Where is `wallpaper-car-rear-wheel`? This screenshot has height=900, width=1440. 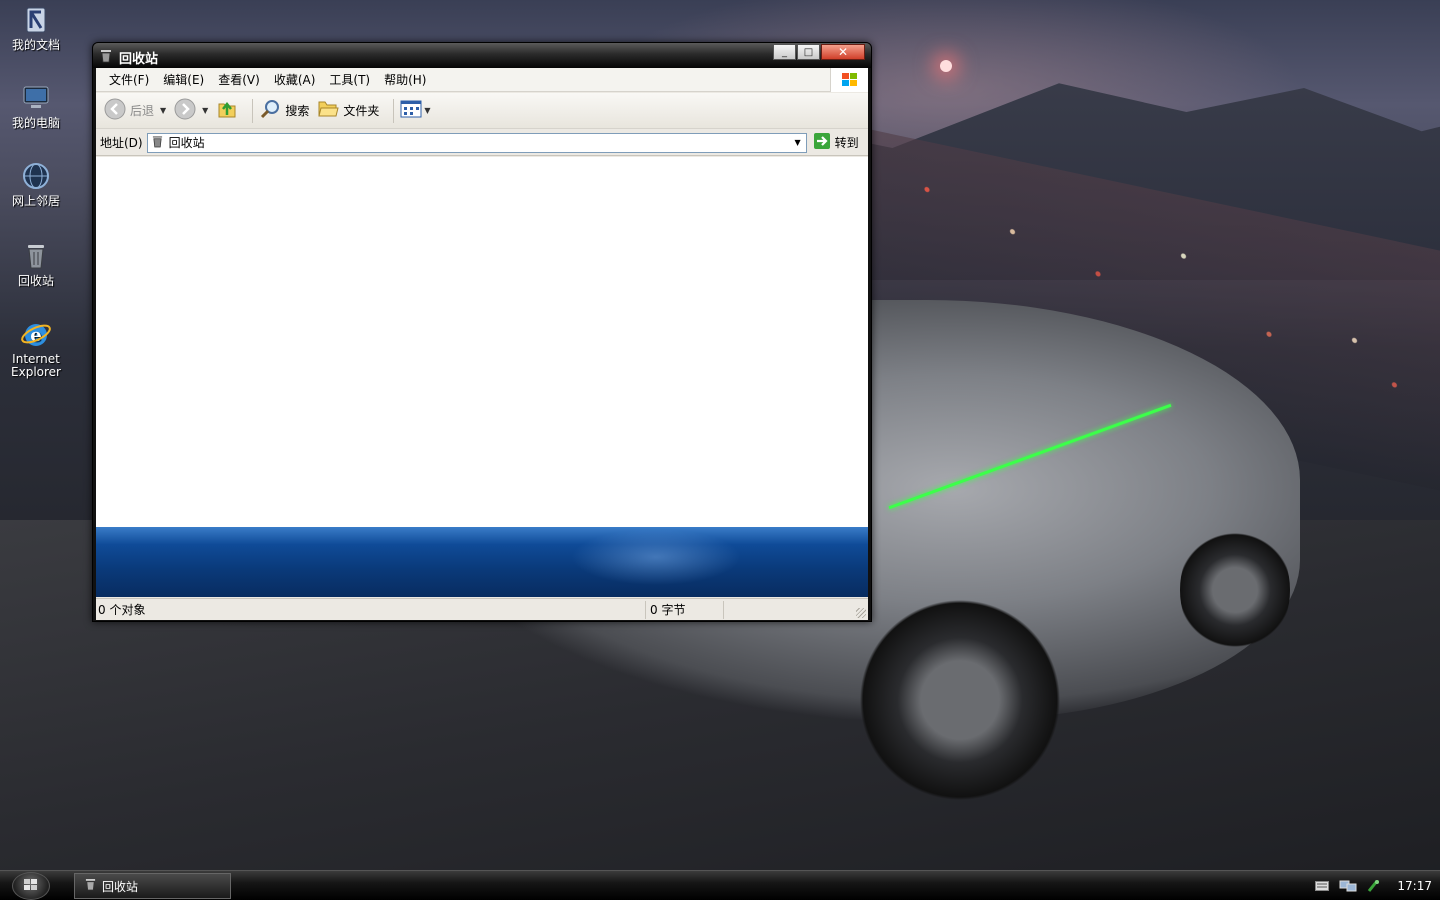
wallpaper-car-rear-wheel is located at coordinates (1235, 590).